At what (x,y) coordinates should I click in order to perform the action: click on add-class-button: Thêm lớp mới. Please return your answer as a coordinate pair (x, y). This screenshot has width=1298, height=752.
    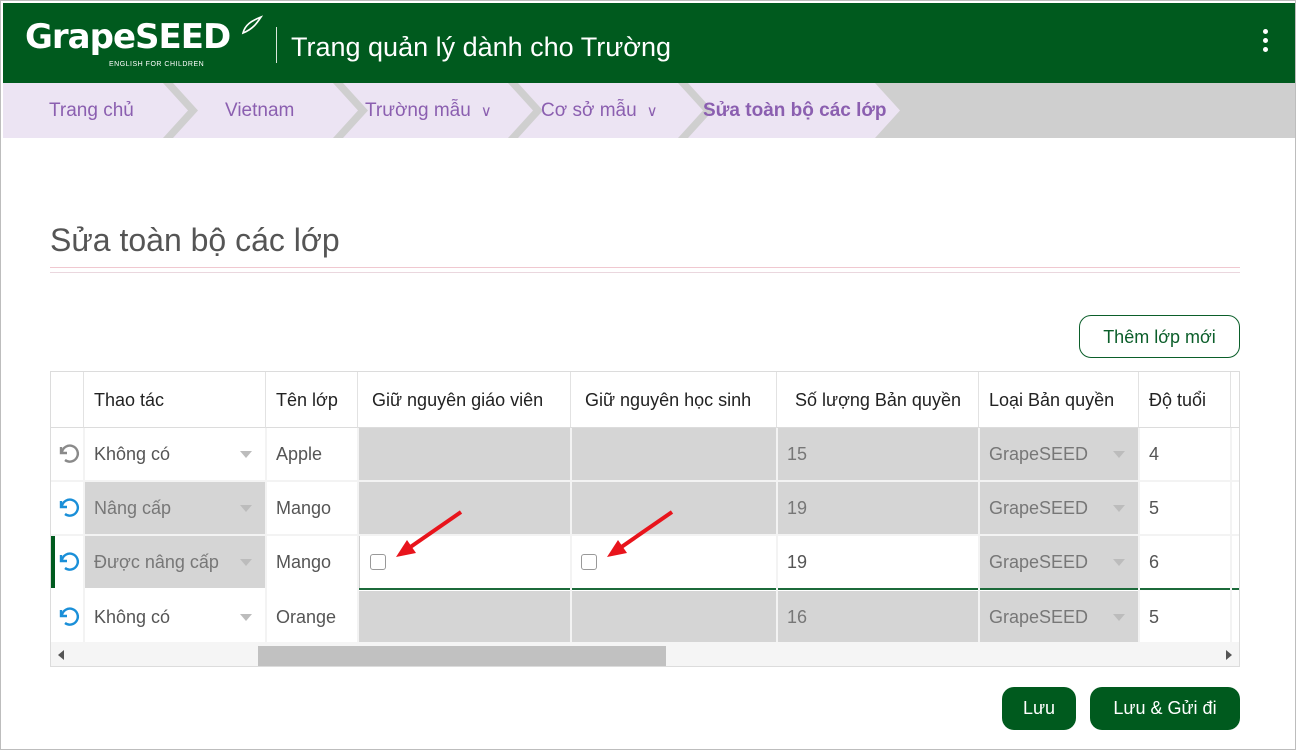
    Looking at the image, I should click on (1159, 336).